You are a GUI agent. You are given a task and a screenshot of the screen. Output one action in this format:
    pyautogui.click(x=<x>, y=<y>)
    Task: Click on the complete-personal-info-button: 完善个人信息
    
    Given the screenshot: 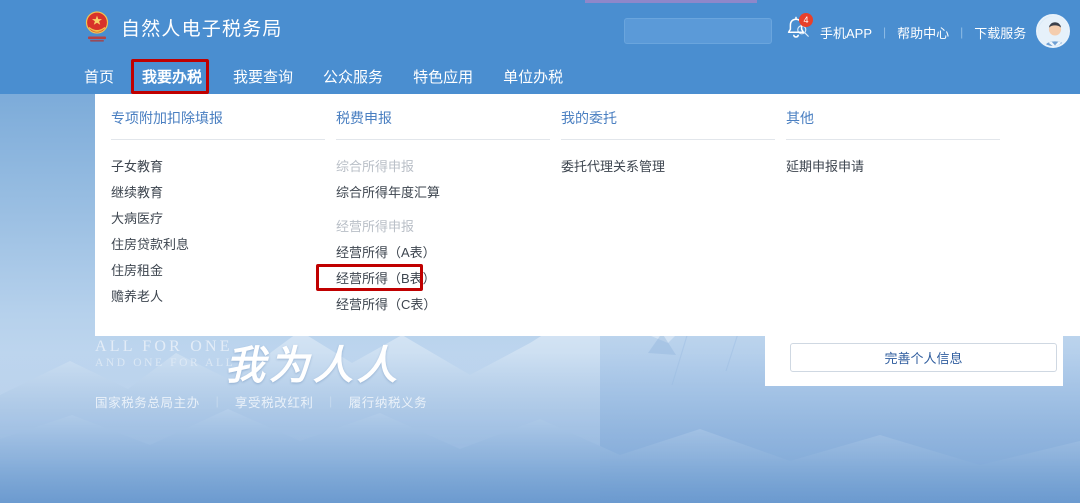 What is the action you would take?
    pyautogui.click(x=923, y=357)
    